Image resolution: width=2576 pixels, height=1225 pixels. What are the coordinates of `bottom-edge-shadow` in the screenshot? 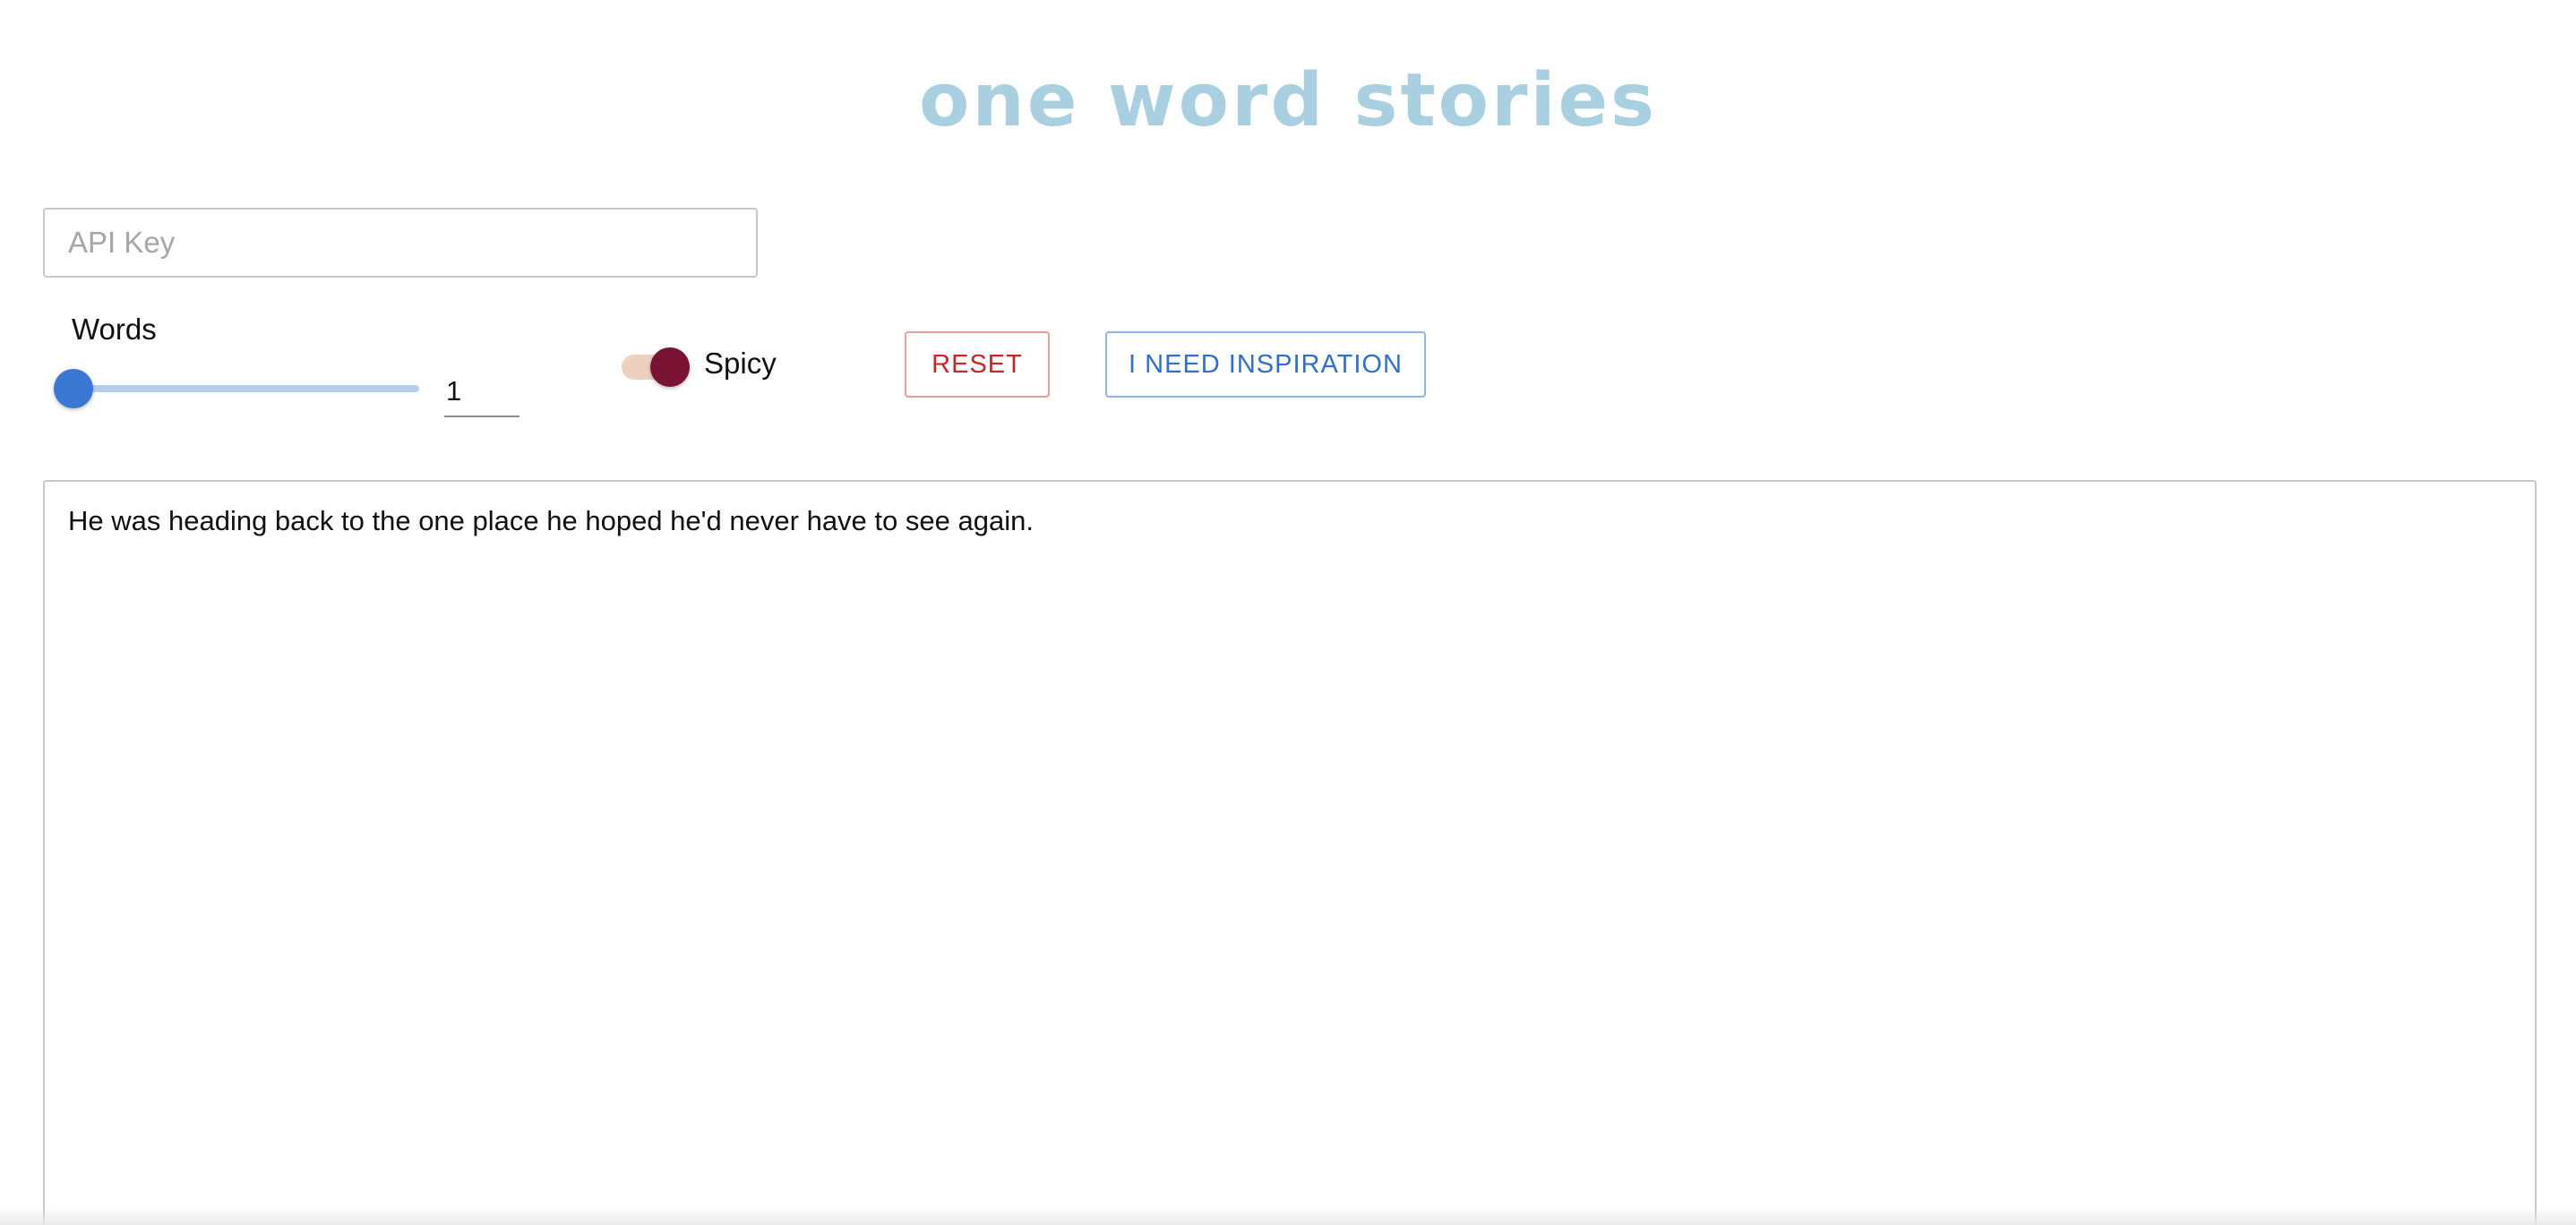 It's located at (1288, 1216).